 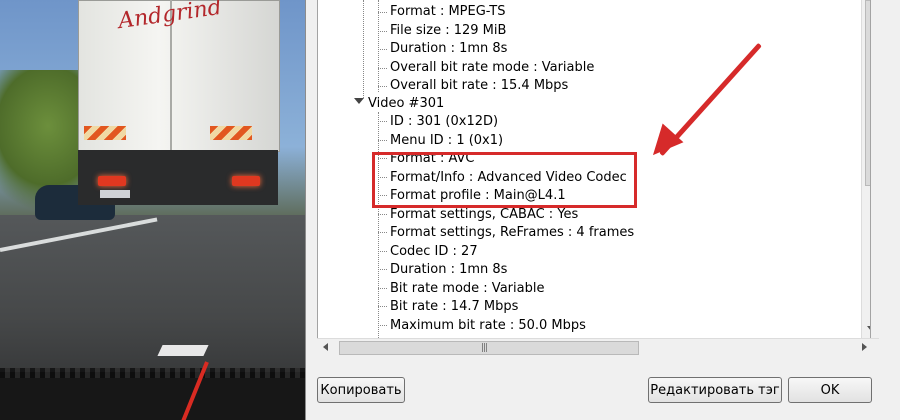 I want to click on tree-item-overall-bit-rate-mode: Overall bit rate mode : Variable, so click(x=492, y=68).